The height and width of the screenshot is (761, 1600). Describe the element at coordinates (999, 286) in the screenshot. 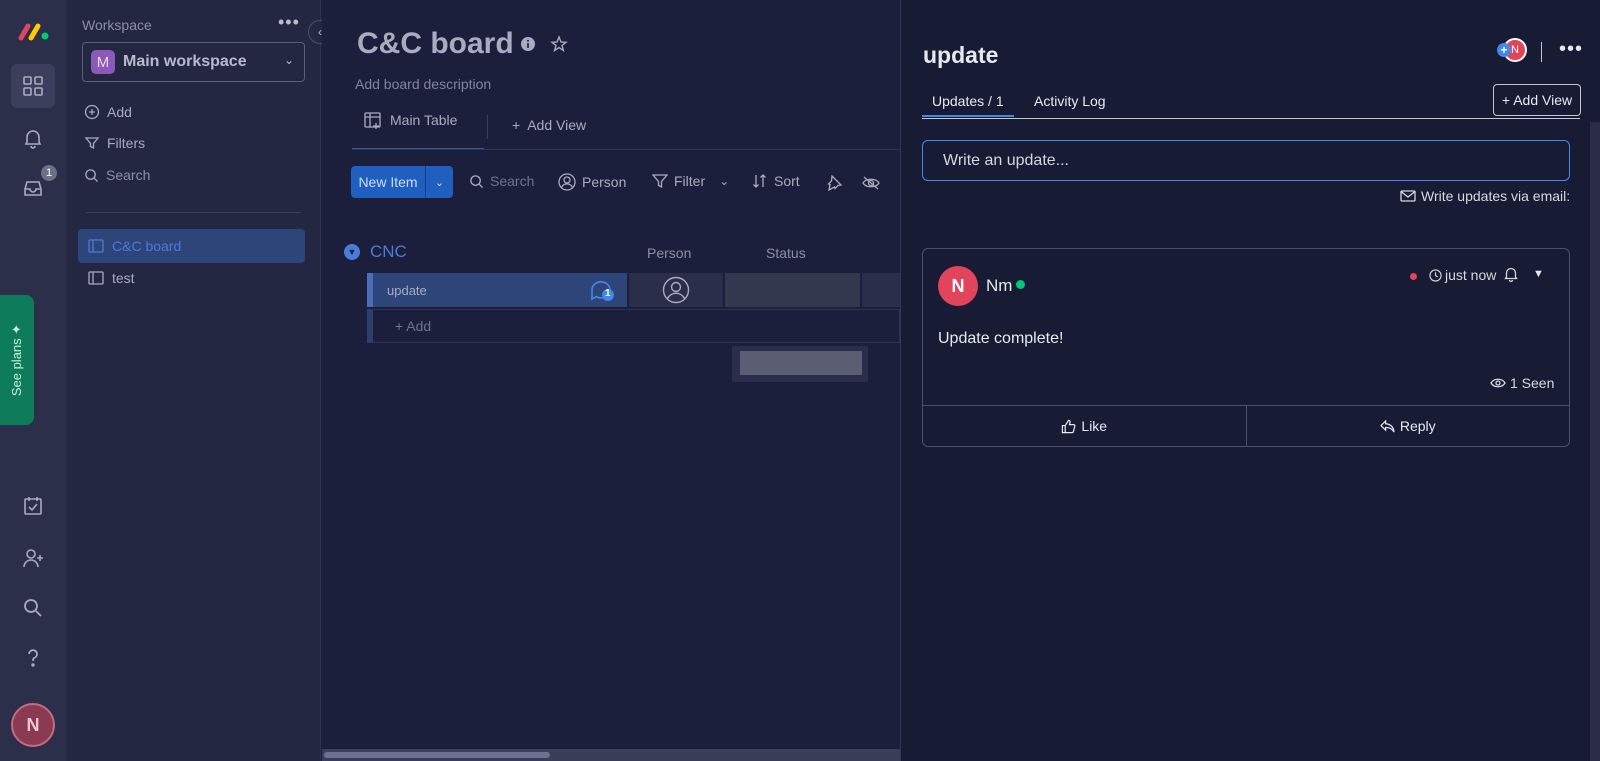

I see `author-name: Nm` at that location.